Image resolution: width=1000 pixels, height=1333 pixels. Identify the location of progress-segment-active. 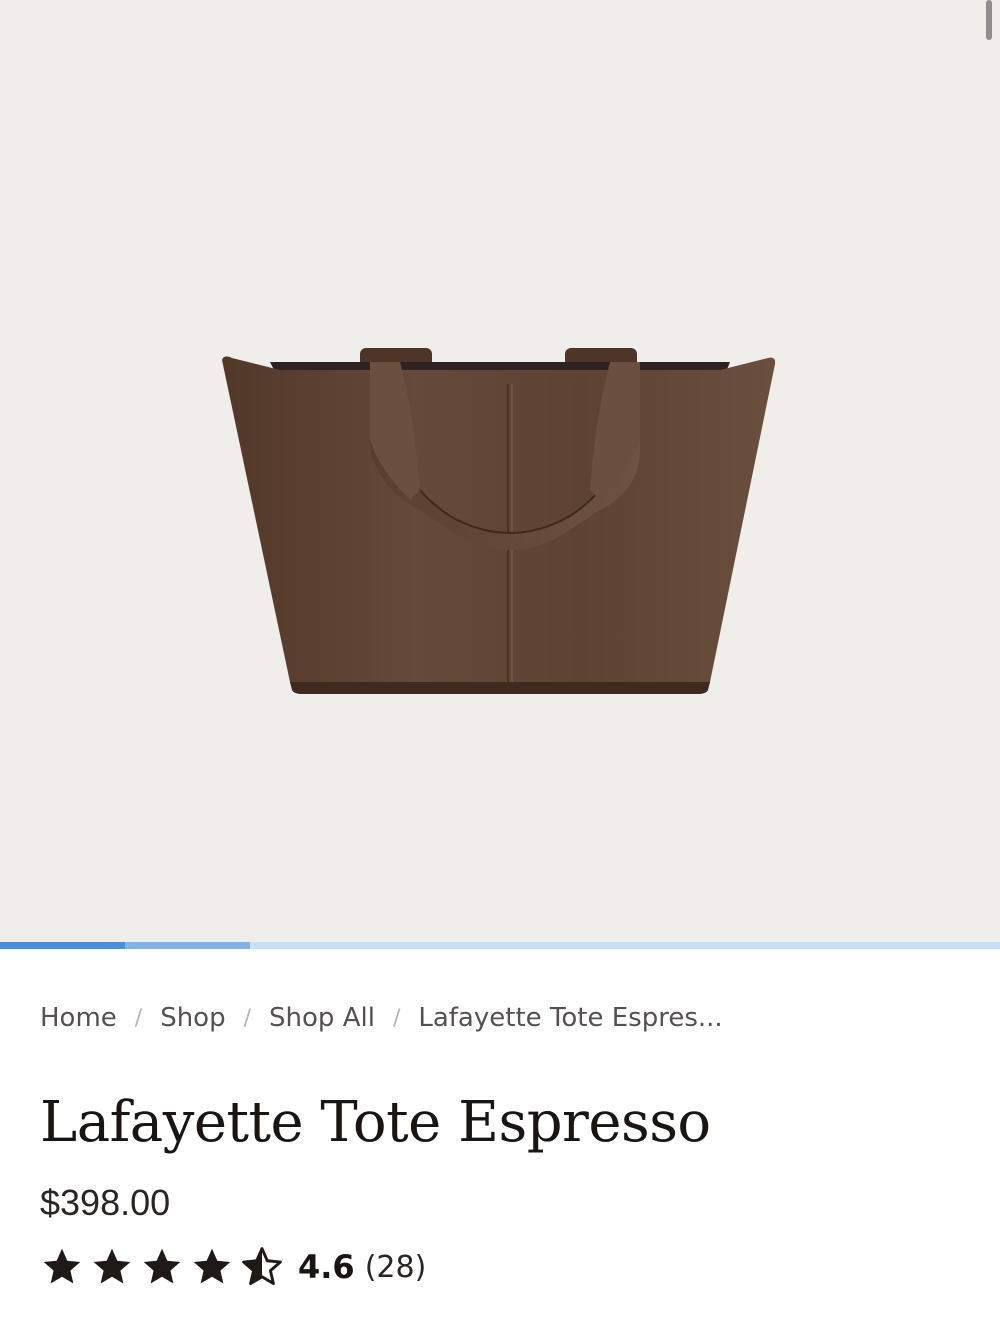
(62, 945).